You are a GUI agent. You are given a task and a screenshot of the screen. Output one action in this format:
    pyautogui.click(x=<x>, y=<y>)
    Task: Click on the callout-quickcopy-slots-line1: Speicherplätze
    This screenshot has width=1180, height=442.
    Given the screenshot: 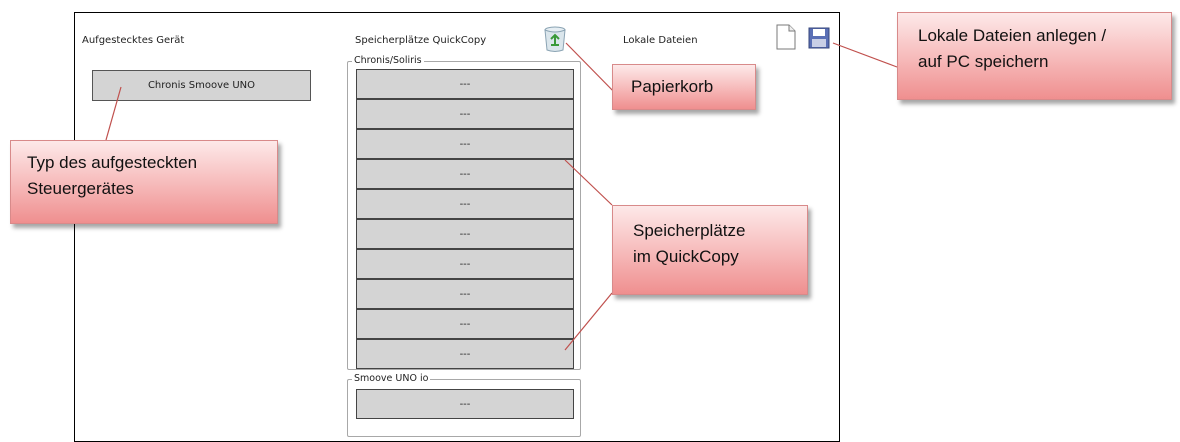 What is the action you would take?
    pyautogui.click(x=689, y=230)
    